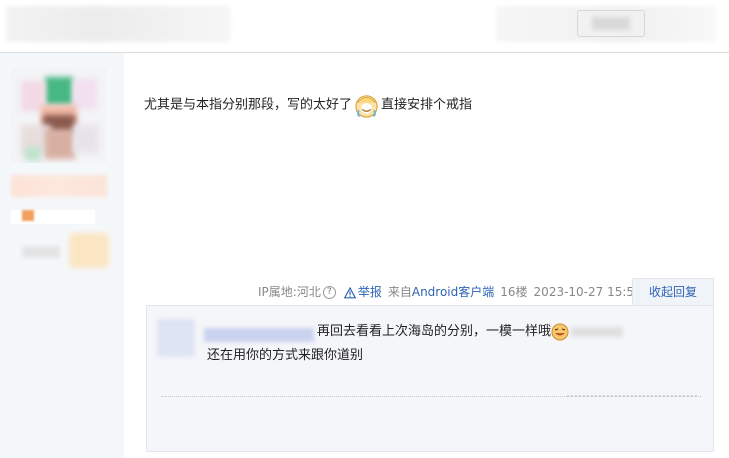 Image resolution: width=729 pixels, height=458 pixels. What do you see at coordinates (632, 396) in the screenshot?
I see `reply-divider-accent` at bounding box center [632, 396].